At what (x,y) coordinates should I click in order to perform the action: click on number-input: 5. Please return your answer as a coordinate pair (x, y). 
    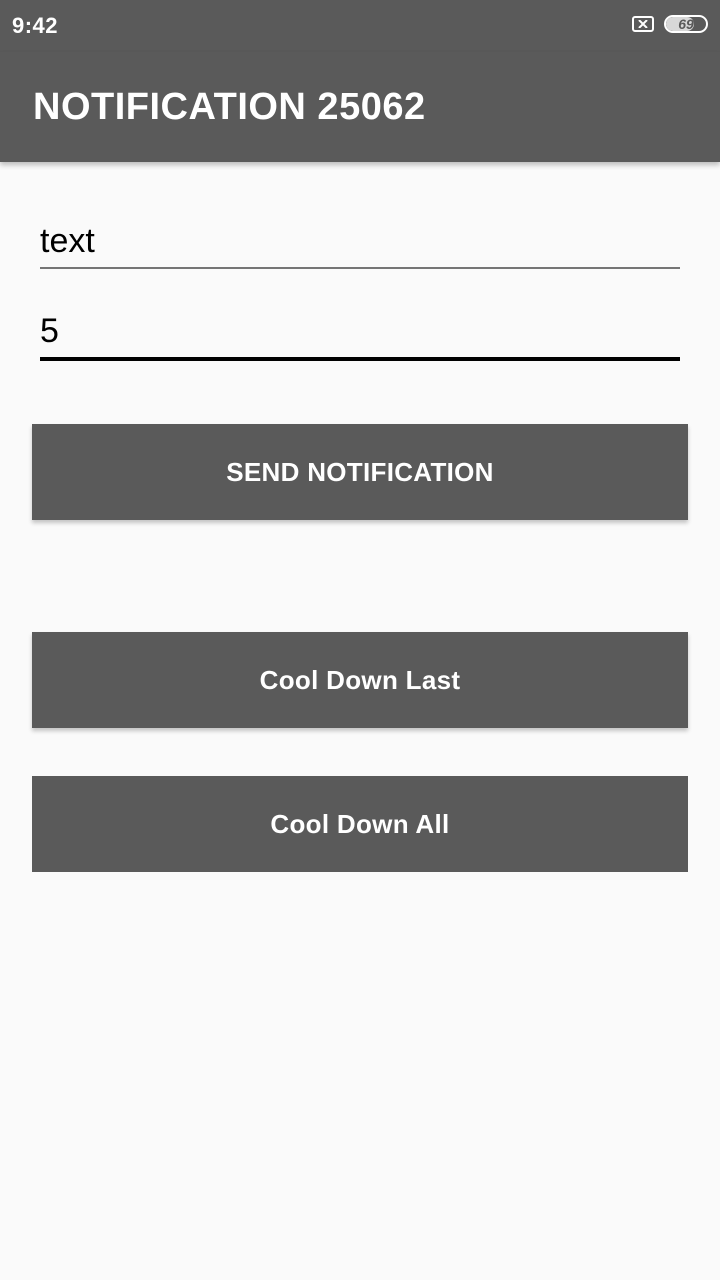
    Looking at the image, I should click on (360, 334).